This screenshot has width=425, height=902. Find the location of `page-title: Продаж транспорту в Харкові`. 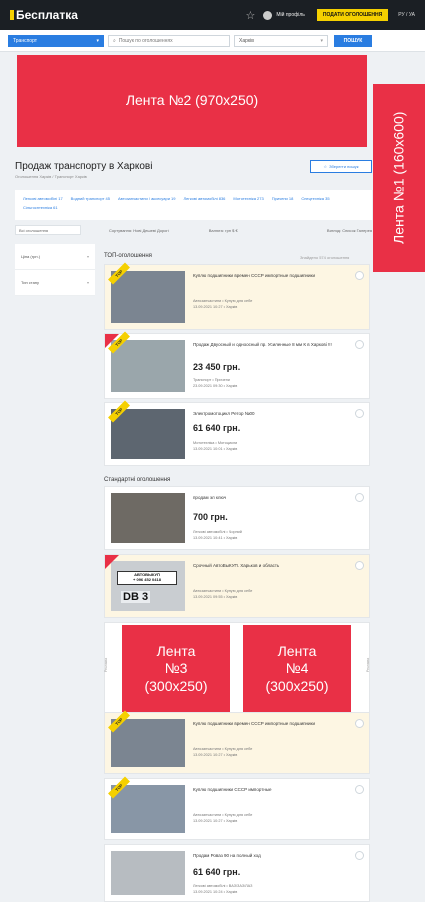

page-title: Продаж транспорту в Харкові is located at coordinates (84, 166).